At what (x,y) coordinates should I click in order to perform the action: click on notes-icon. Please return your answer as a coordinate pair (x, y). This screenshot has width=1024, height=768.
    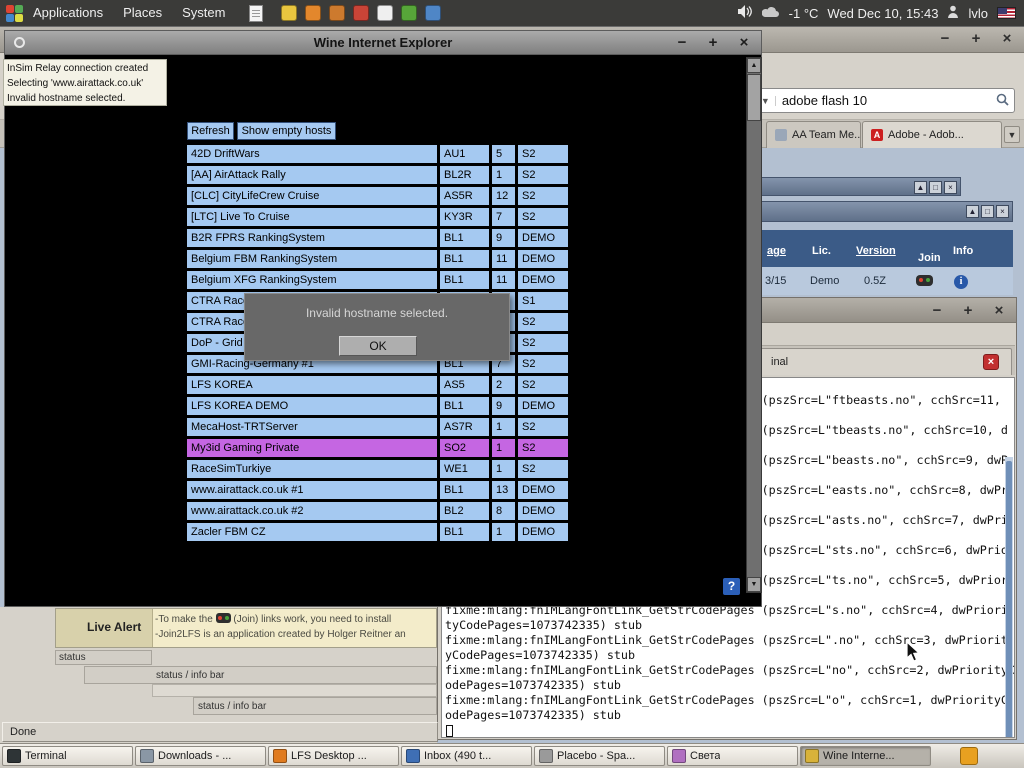
    Looking at the image, I should click on (256, 13).